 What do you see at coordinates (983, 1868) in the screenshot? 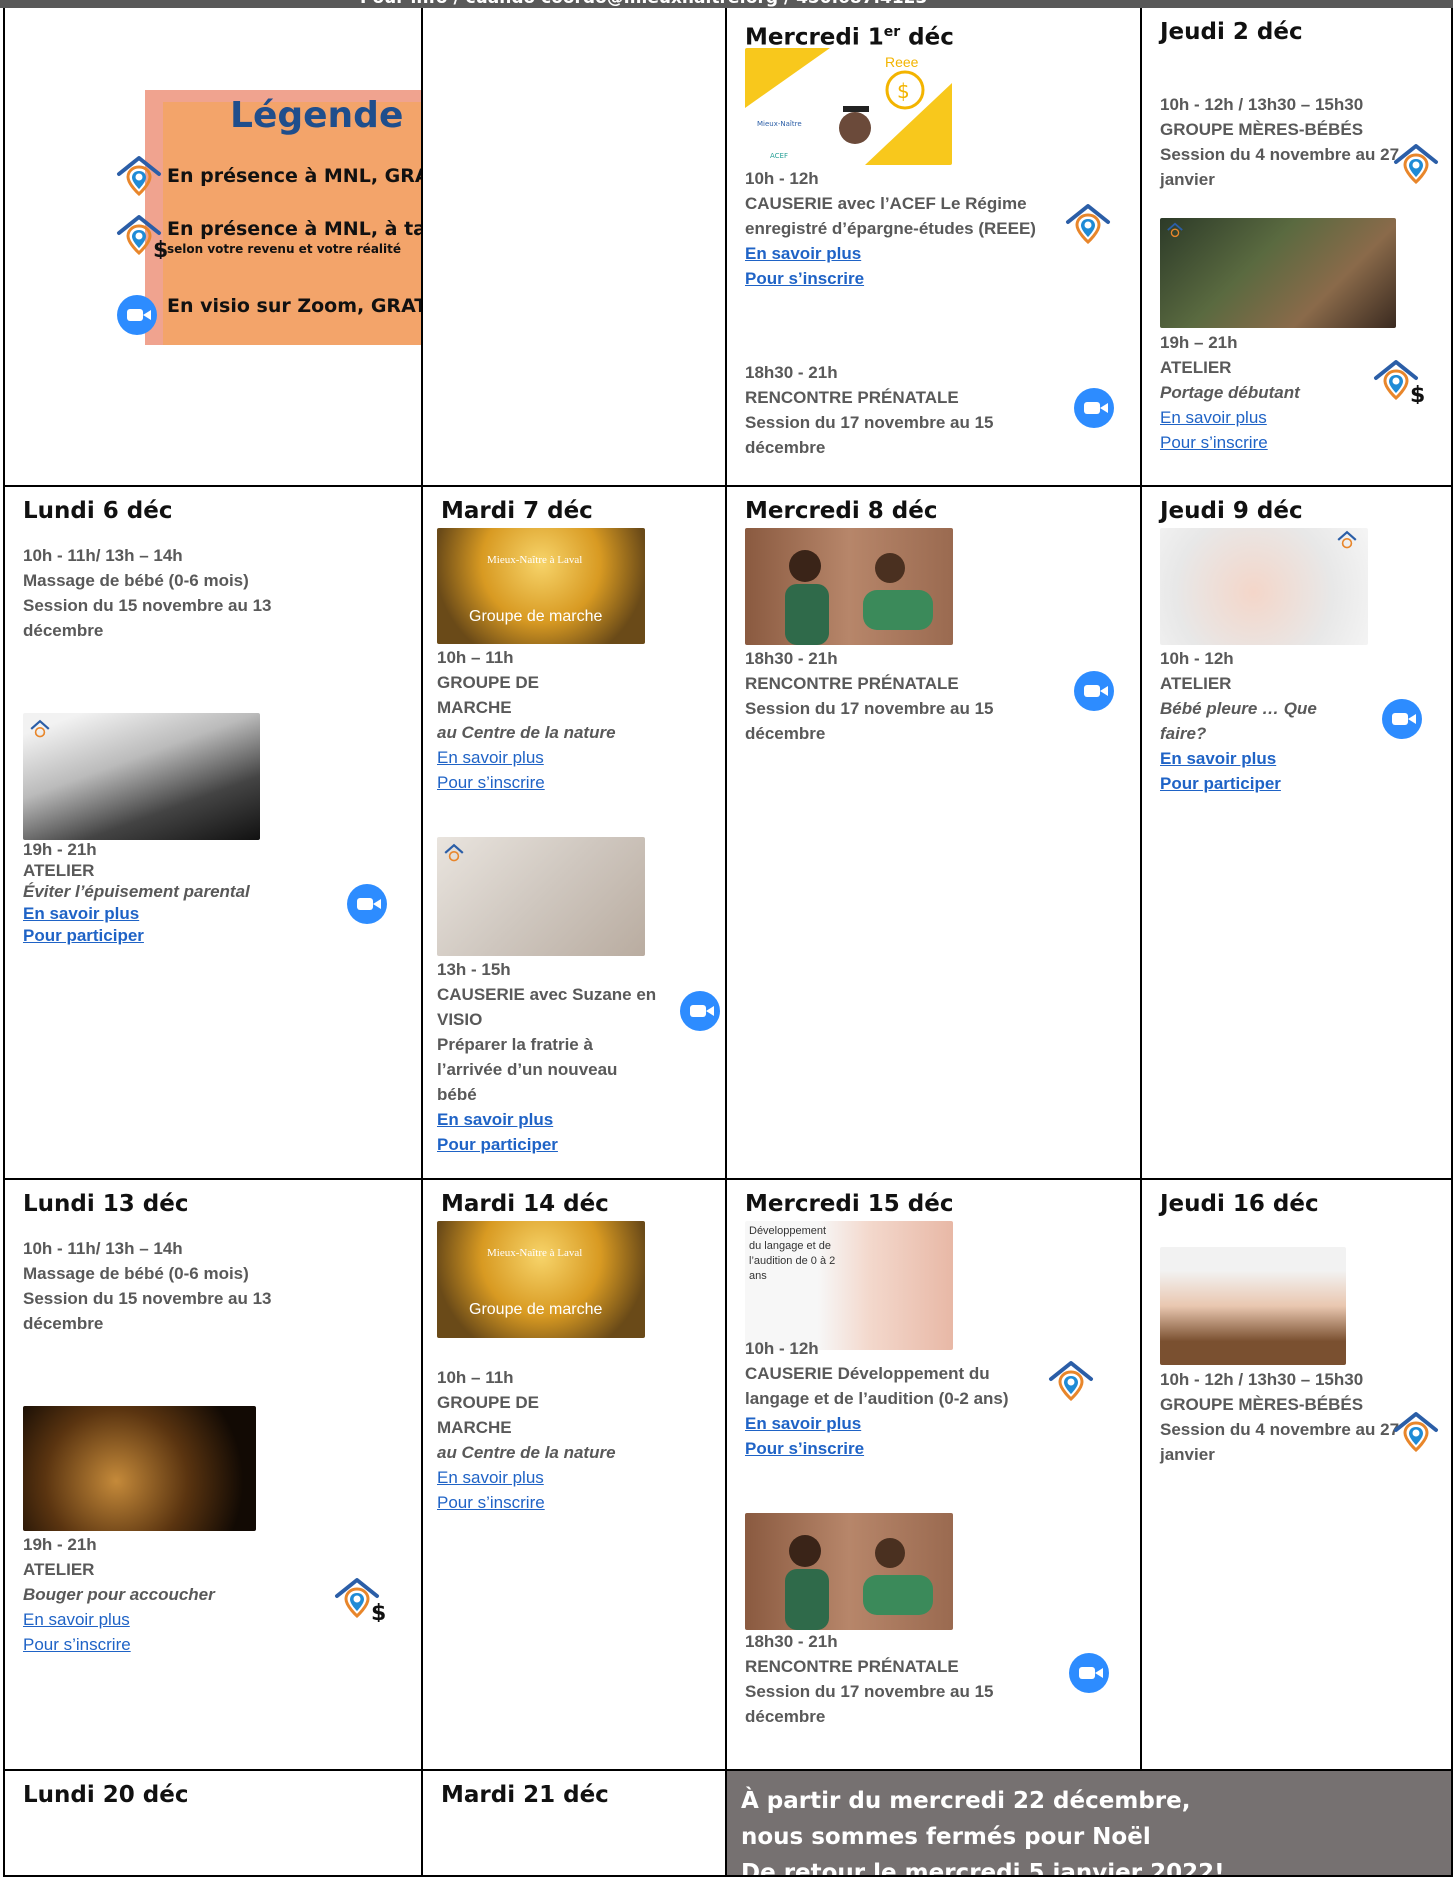
I see `closed-line-3: De retour le mercredi 5 janvier 2022!` at bounding box center [983, 1868].